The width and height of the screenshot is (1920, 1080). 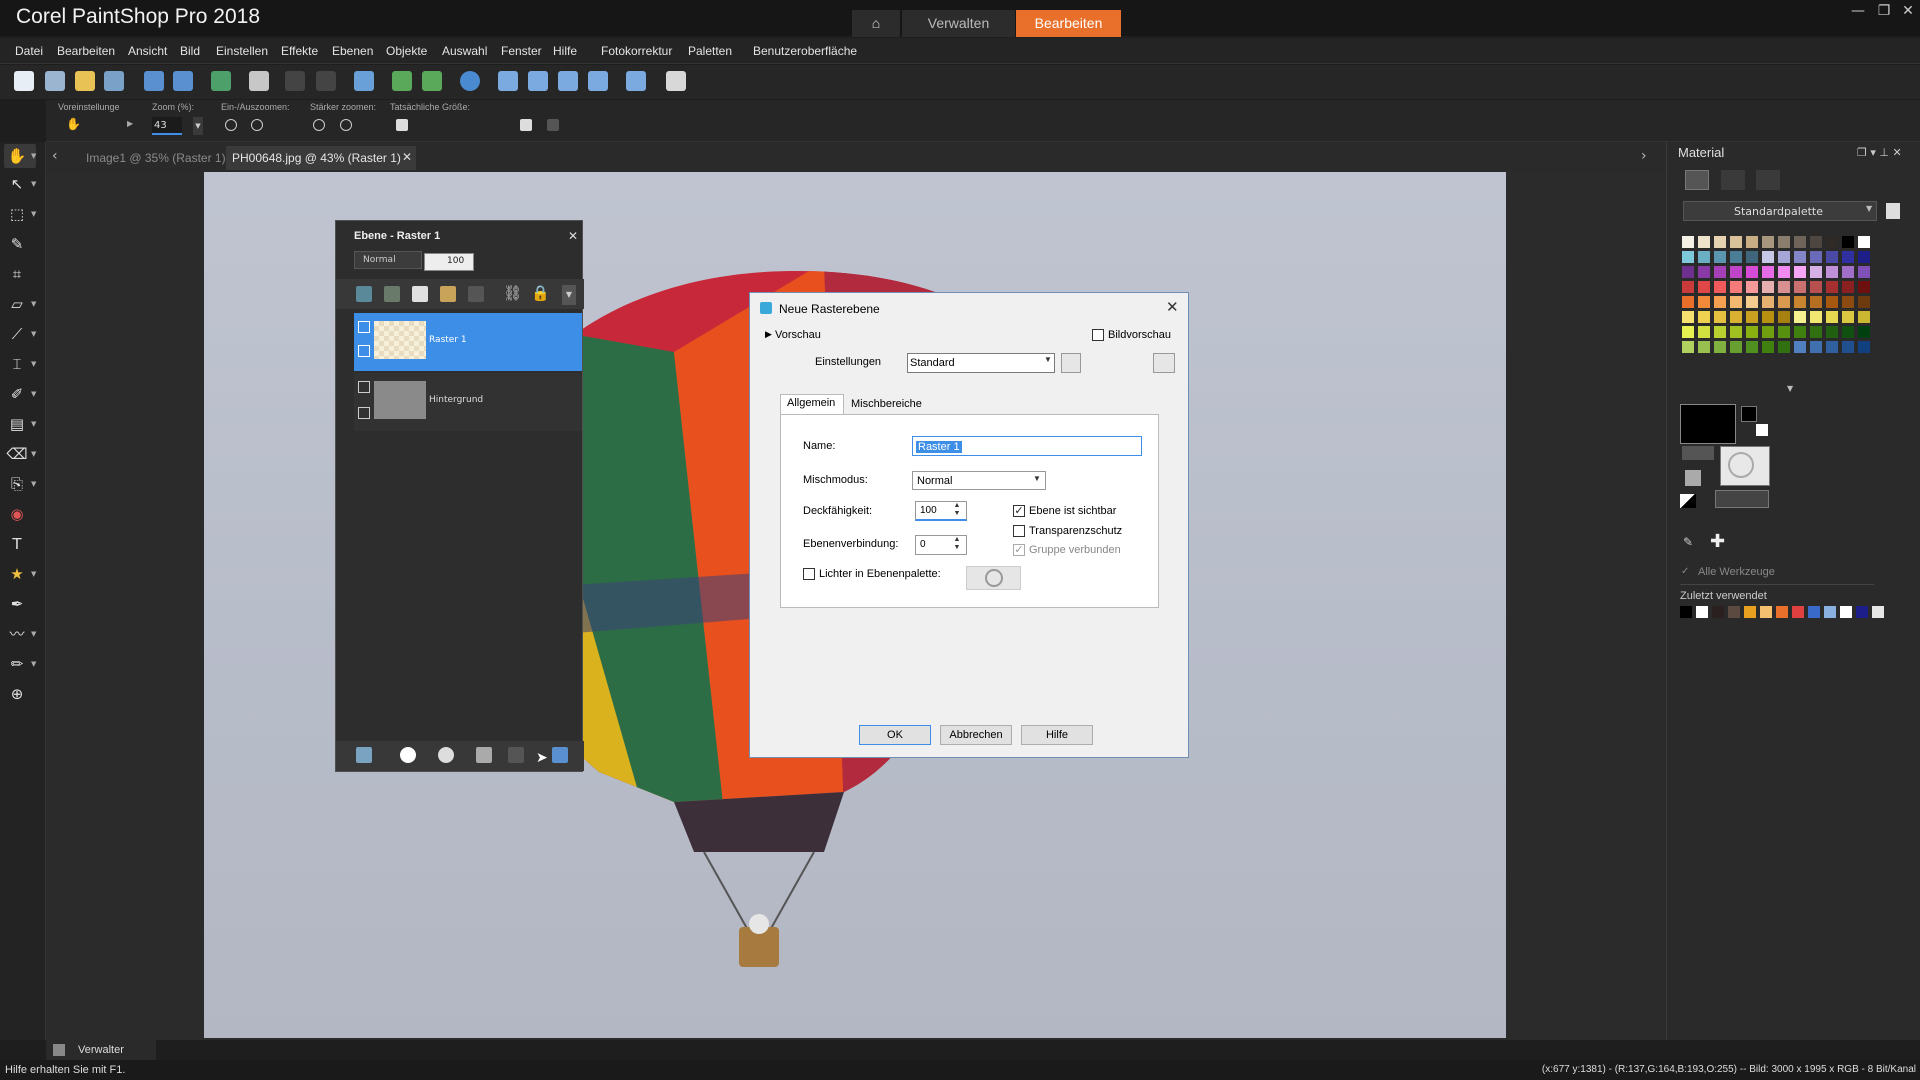 What do you see at coordinates (231, 125) in the screenshot?
I see `zoom-minus-icon` at bounding box center [231, 125].